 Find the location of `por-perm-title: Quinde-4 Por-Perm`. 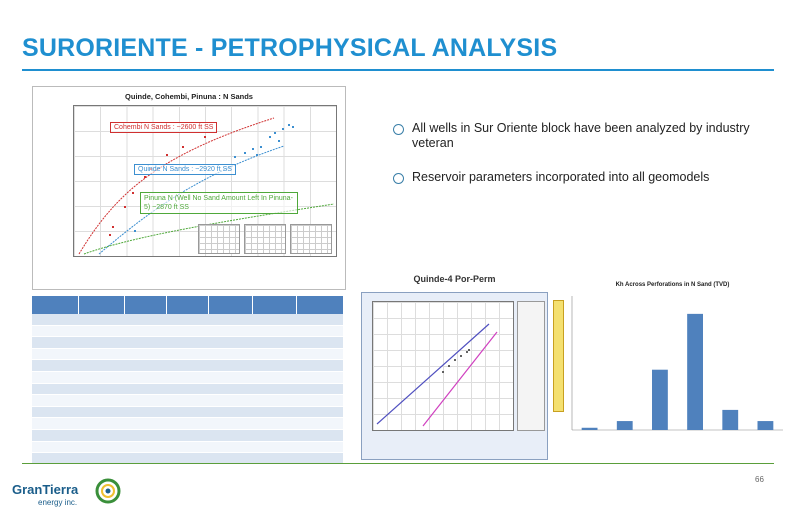

por-perm-title: Quinde-4 Por-Perm is located at coordinates (454, 279).